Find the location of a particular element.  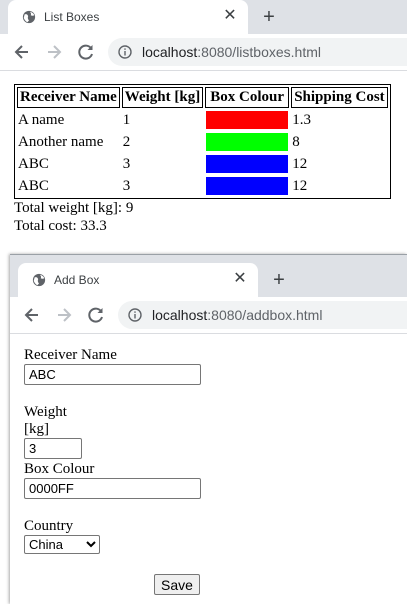

header-box-colour: Box Colour is located at coordinates (247, 97).